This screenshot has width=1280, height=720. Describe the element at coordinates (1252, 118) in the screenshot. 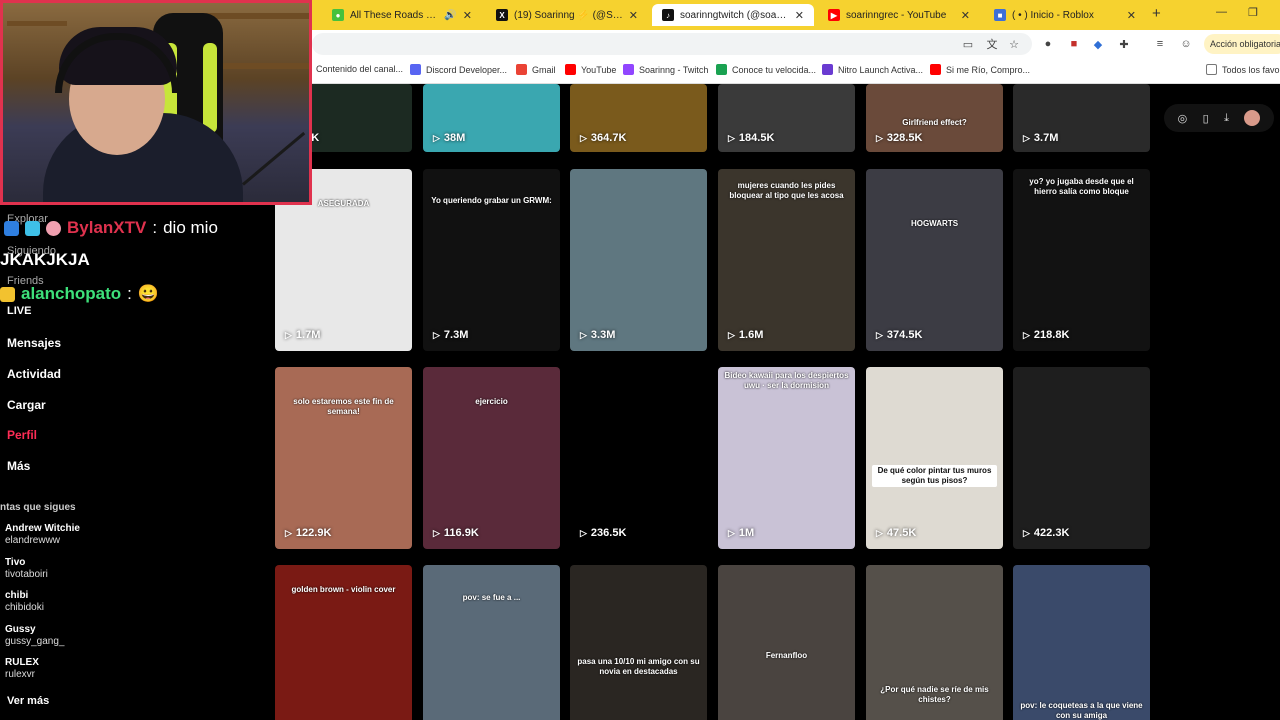

I see `avatar` at that location.